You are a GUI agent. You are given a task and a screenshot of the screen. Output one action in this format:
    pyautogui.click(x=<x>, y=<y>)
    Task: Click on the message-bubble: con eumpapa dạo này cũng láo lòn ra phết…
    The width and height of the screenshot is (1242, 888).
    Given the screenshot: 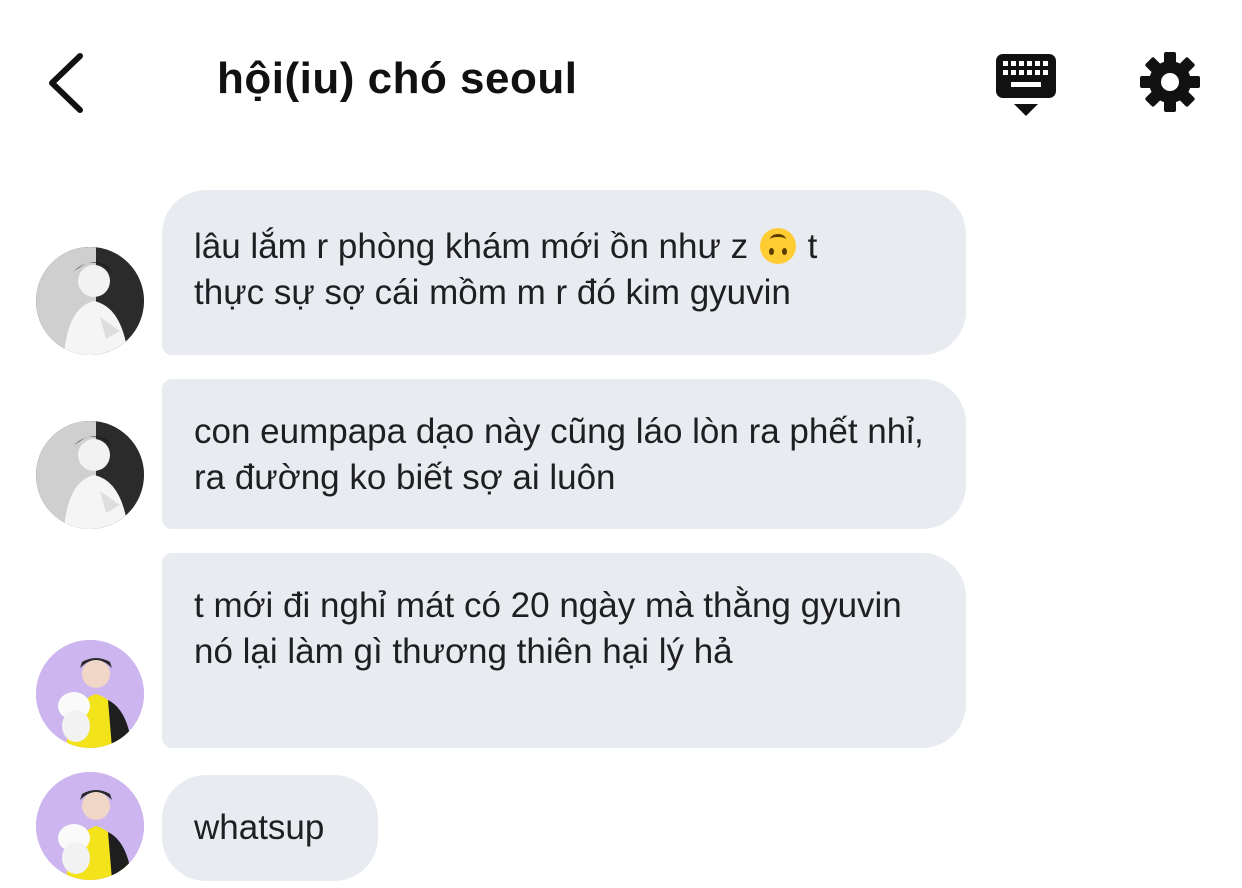 What is the action you would take?
    pyautogui.click(x=564, y=454)
    